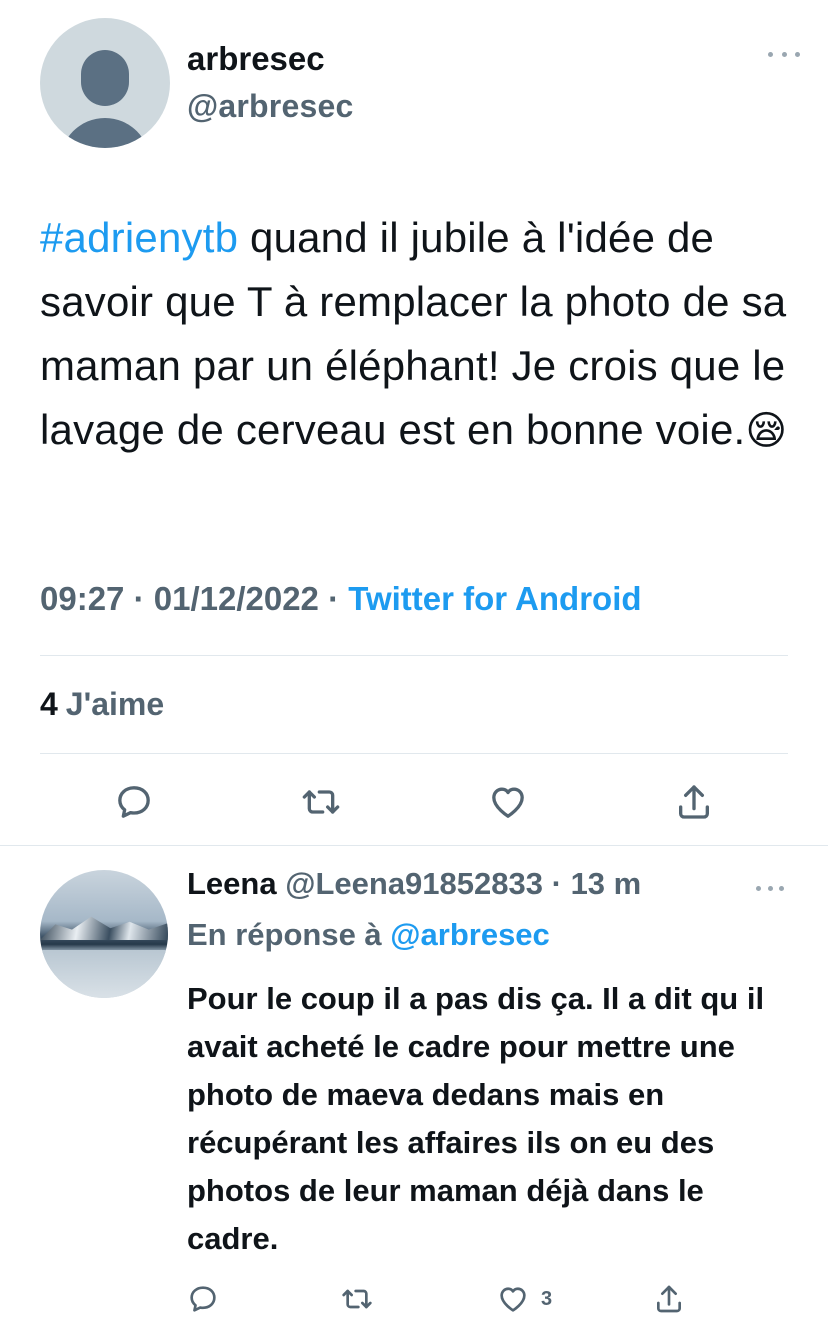 This screenshot has height=1325, width=828. I want to click on hashtag-link: #adrienytb, so click(139, 237).